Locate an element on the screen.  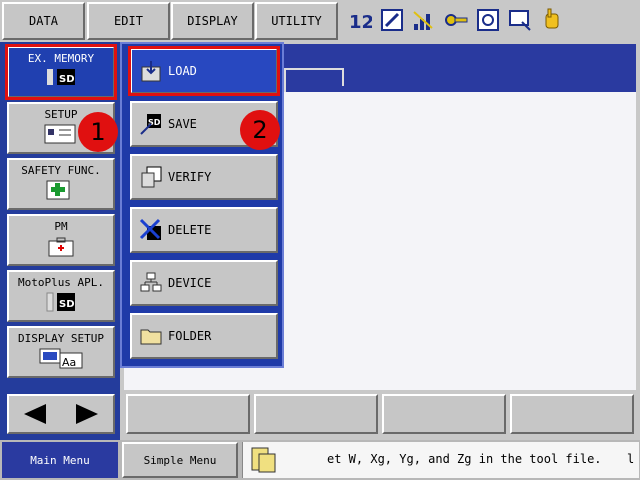
submenu-verify: VERIFY is located at coordinates (204, 177).